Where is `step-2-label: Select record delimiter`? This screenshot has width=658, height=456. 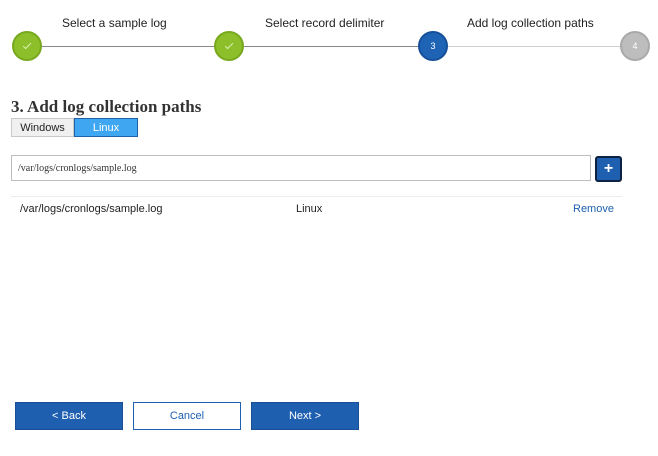
step-2-label: Select record delimiter is located at coordinates (325, 23).